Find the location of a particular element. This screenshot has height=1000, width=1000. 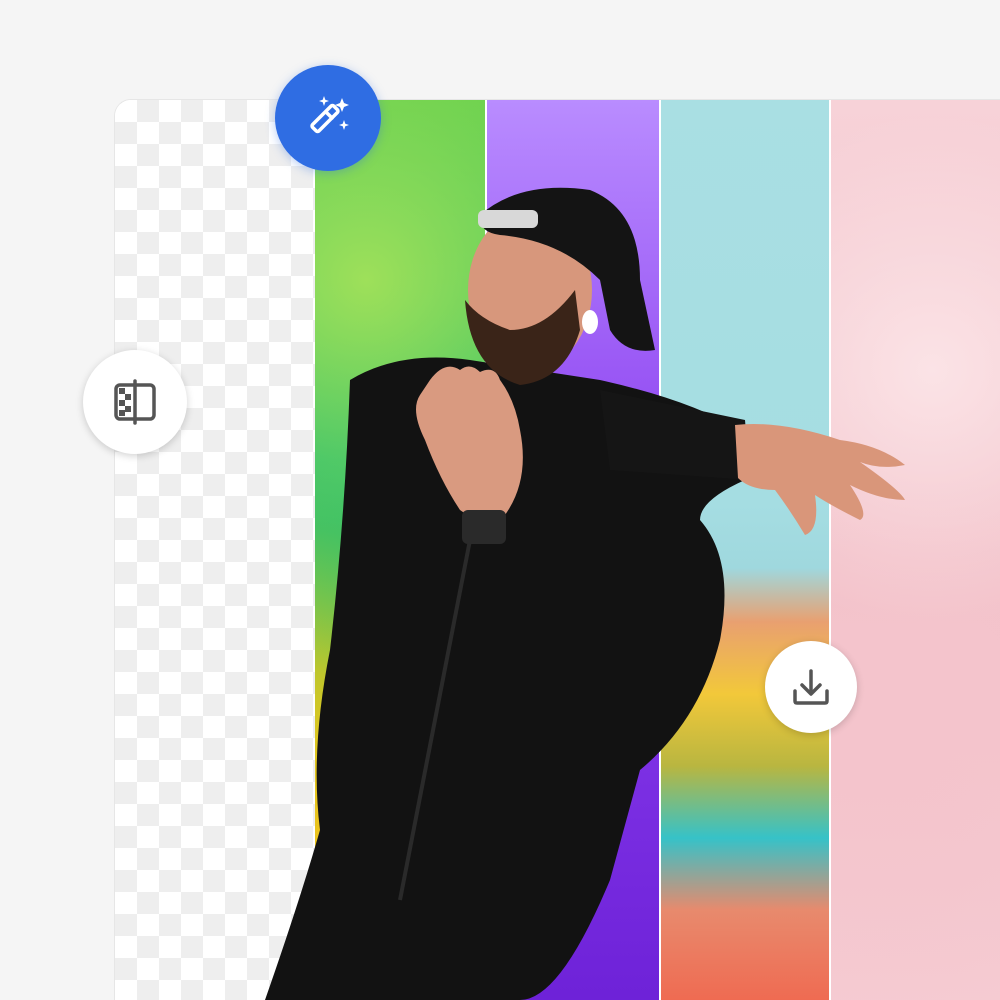

download-icon is located at coordinates (811, 687).